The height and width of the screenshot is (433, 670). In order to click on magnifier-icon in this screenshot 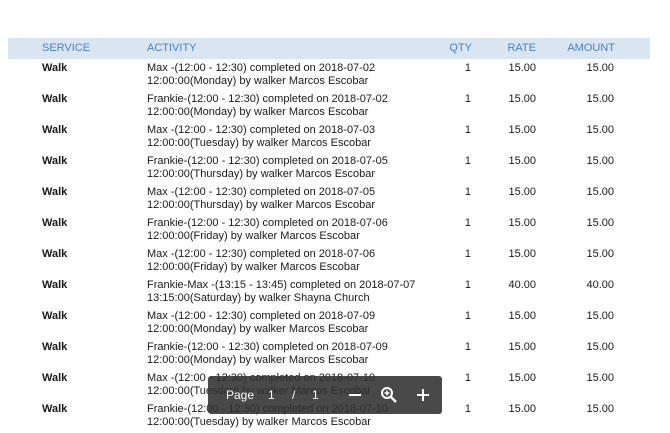, I will do `click(389, 395)`.